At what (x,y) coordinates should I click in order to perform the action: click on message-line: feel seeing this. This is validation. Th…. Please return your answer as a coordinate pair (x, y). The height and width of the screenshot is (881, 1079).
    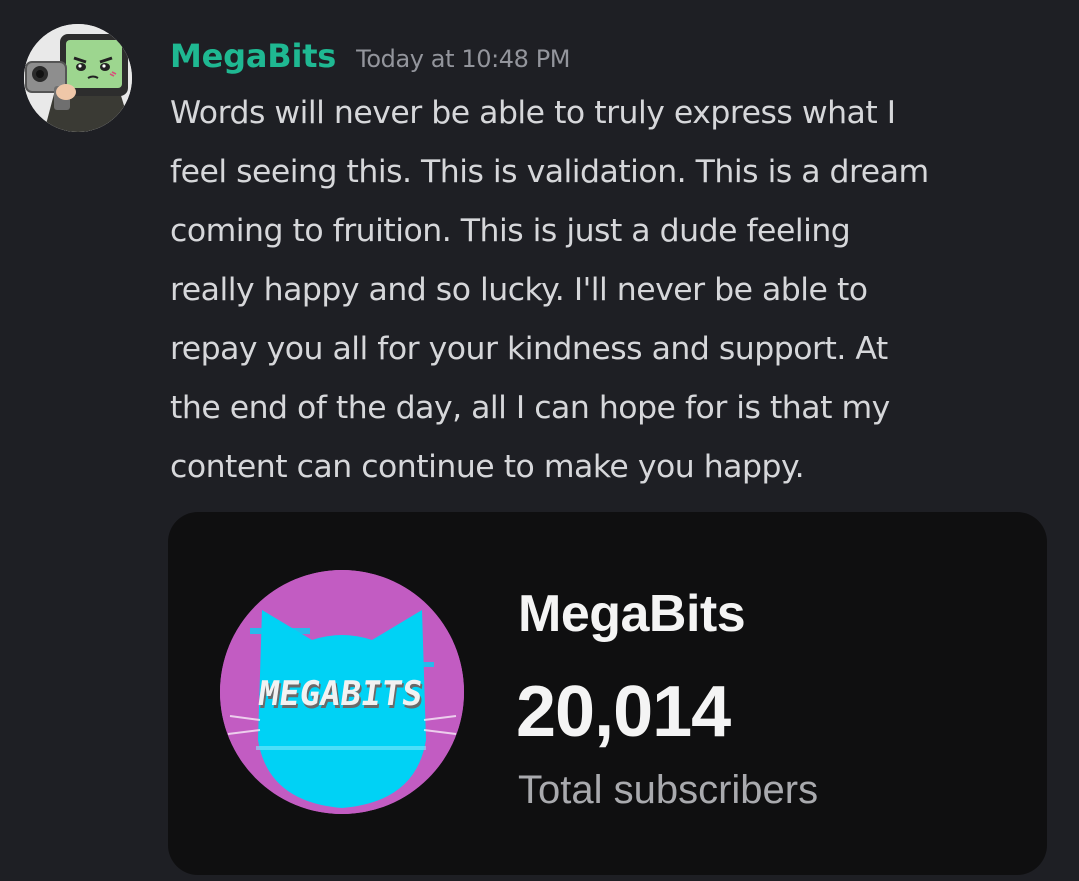
    Looking at the image, I should click on (549, 172).